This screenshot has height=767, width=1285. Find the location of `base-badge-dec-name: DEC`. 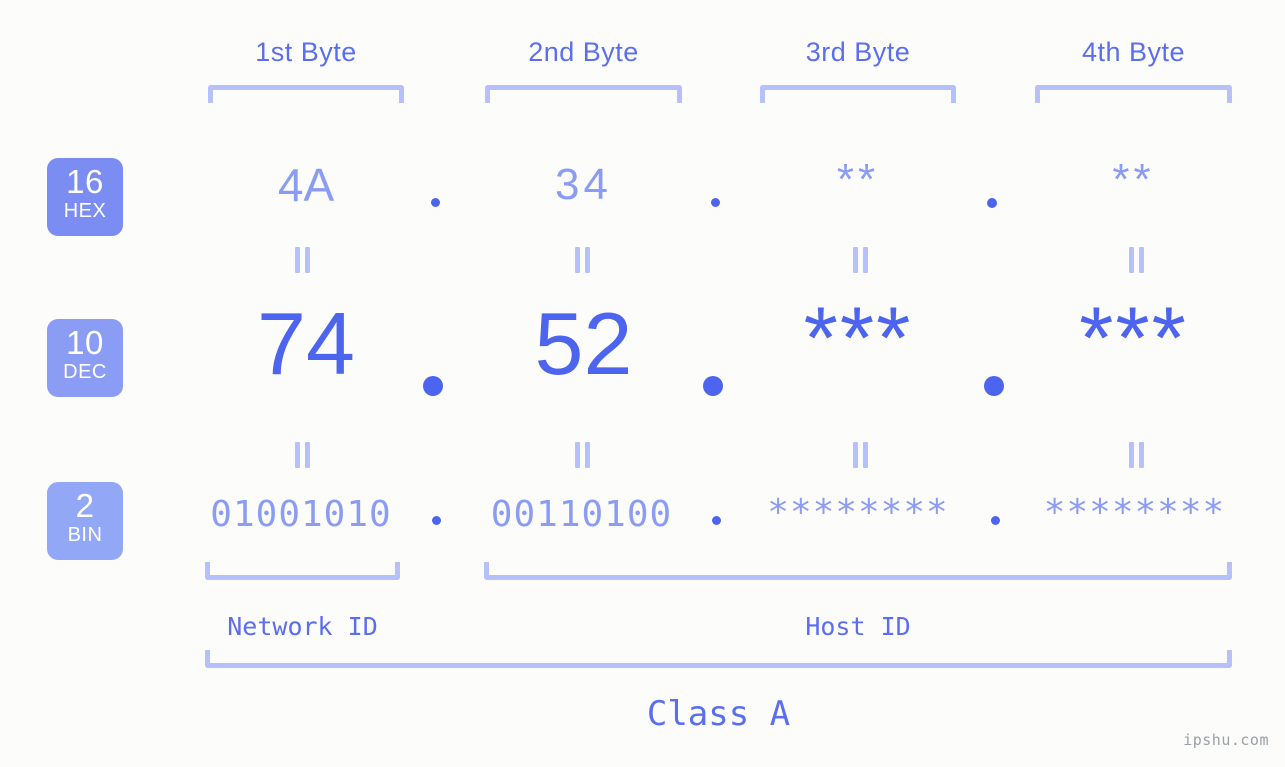

base-badge-dec-name: DEC is located at coordinates (85, 372).